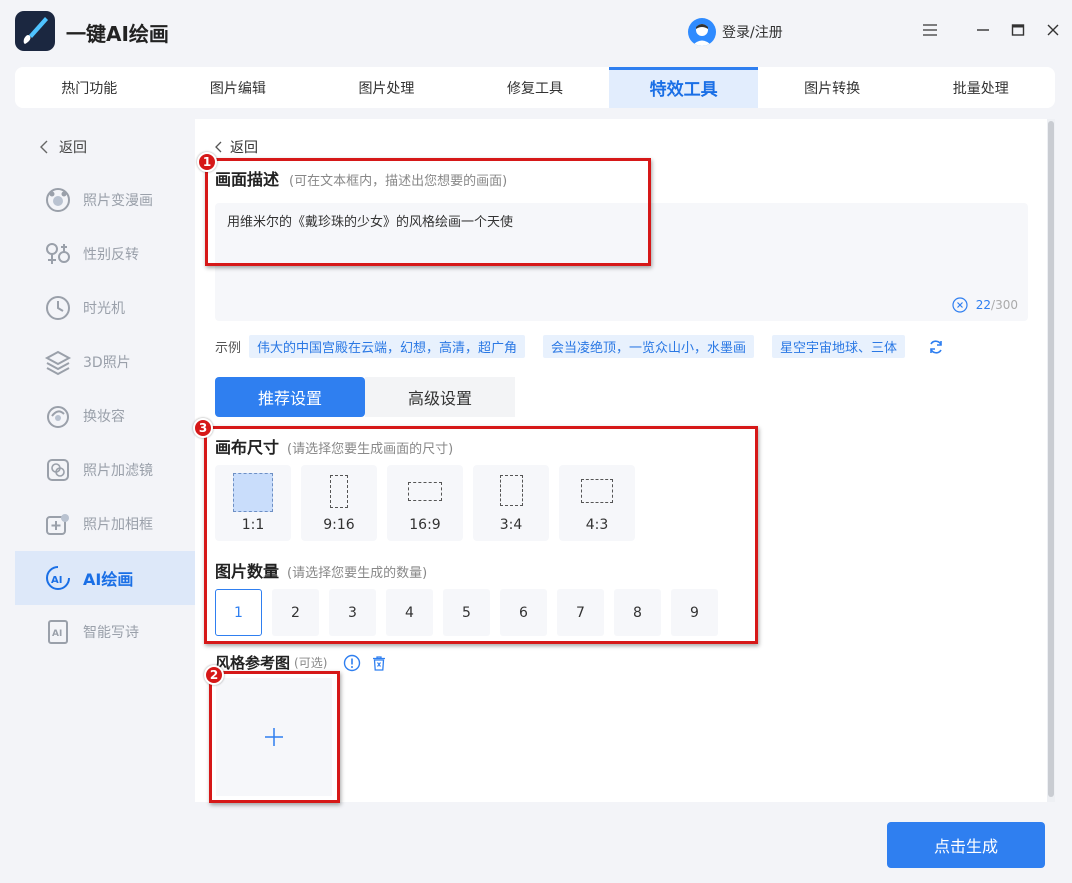 Image resolution: width=1072 pixels, height=883 pixels. I want to click on login-label: 登录/注册, so click(752, 33).